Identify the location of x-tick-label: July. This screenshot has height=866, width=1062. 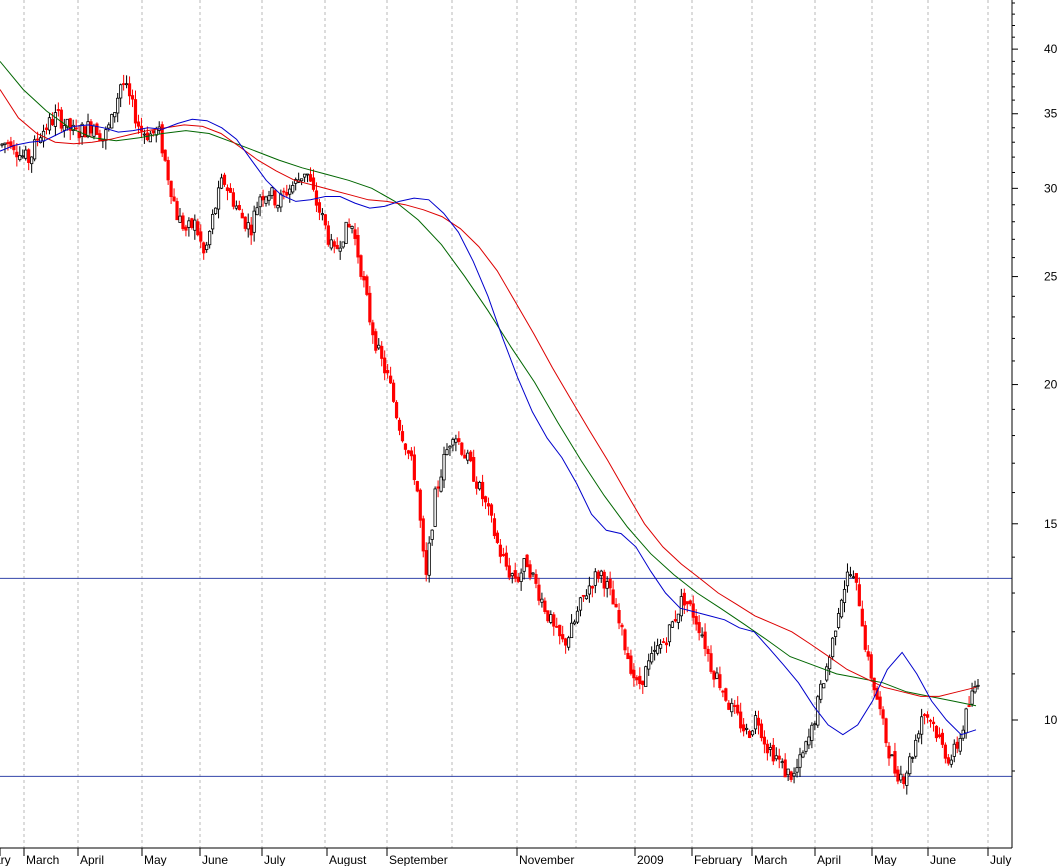
(1000, 859).